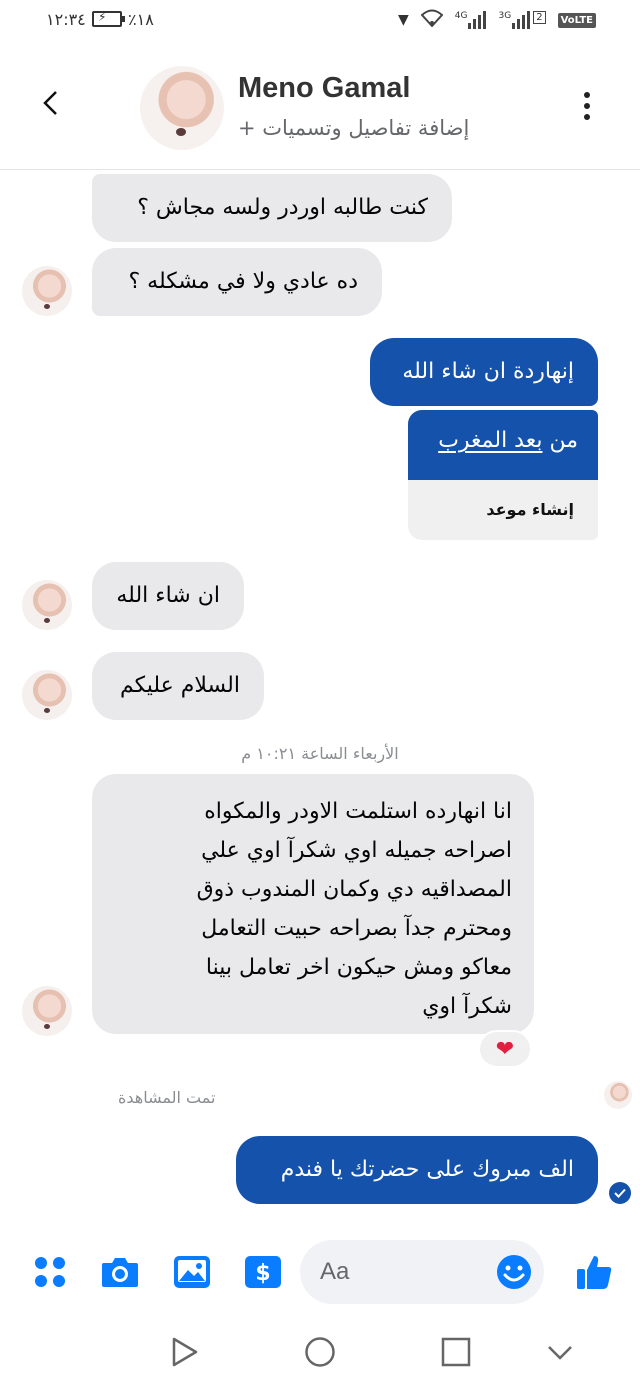 The width and height of the screenshot is (640, 1386). What do you see at coordinates (51, 102) in the screenshot?
I see `back-arrow-icon` at bounding box center [51, 102].